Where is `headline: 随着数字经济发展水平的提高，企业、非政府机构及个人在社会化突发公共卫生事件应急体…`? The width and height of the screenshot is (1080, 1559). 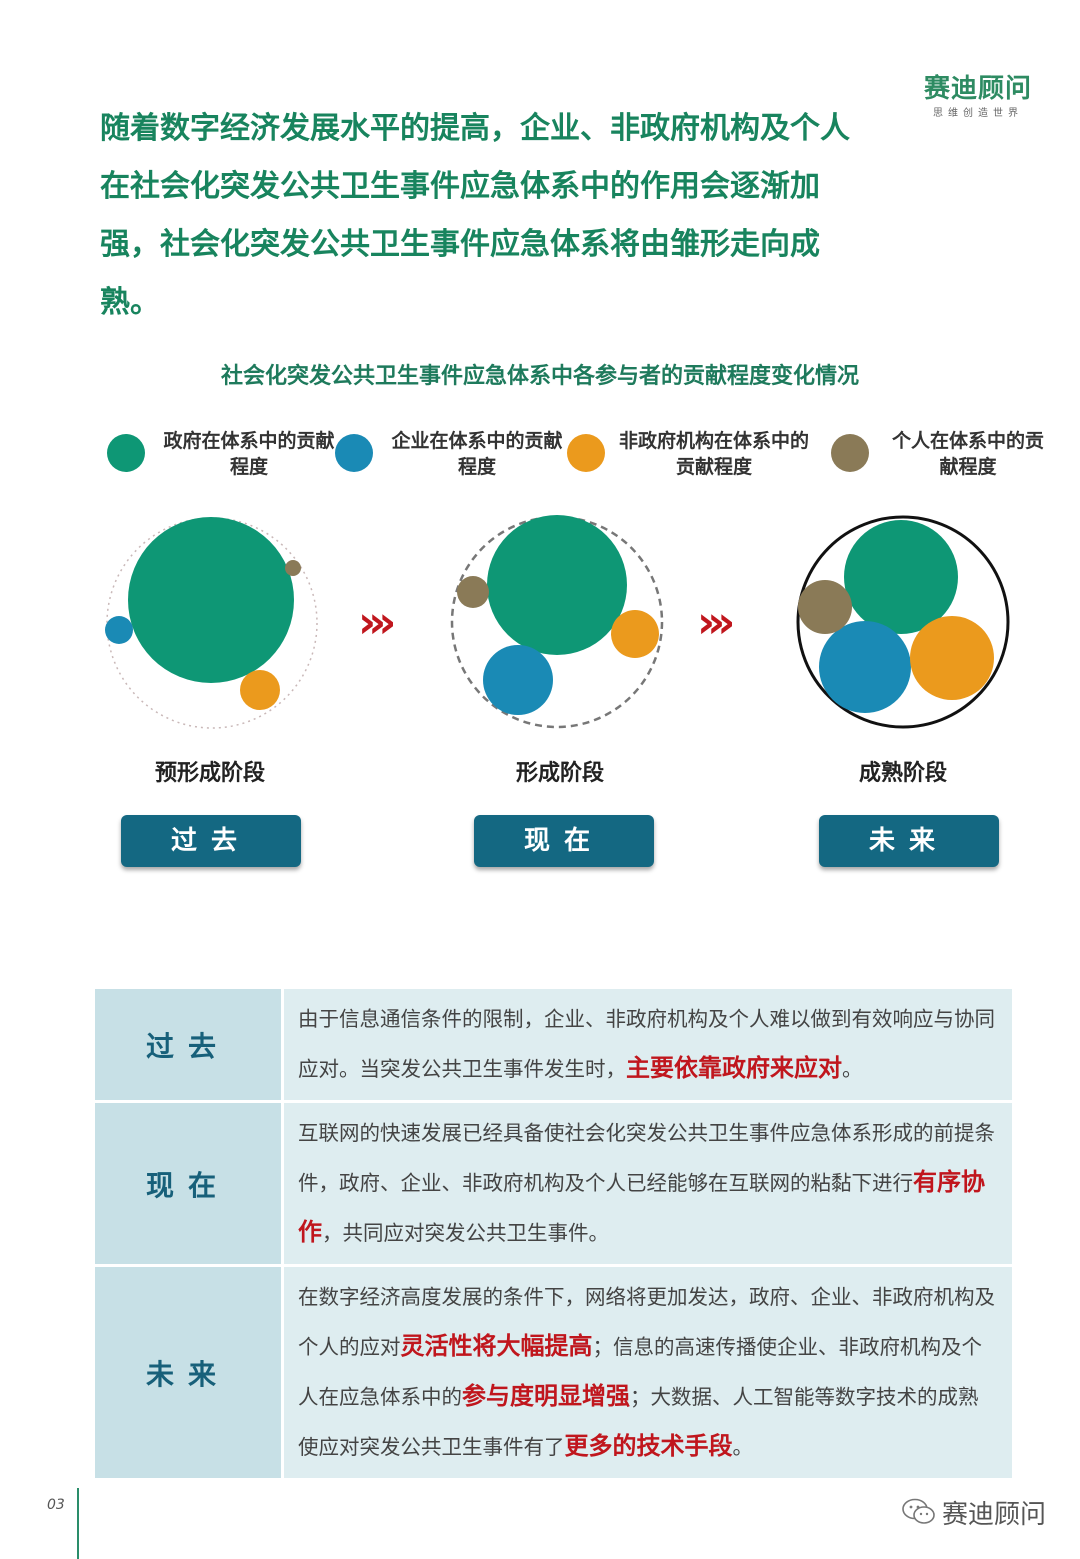 headline: 随着数字经济发展水平的提高，企业、非政府机构及个人在社会化突发公共卫生事件应急体… is located at coordinates (475, 215).